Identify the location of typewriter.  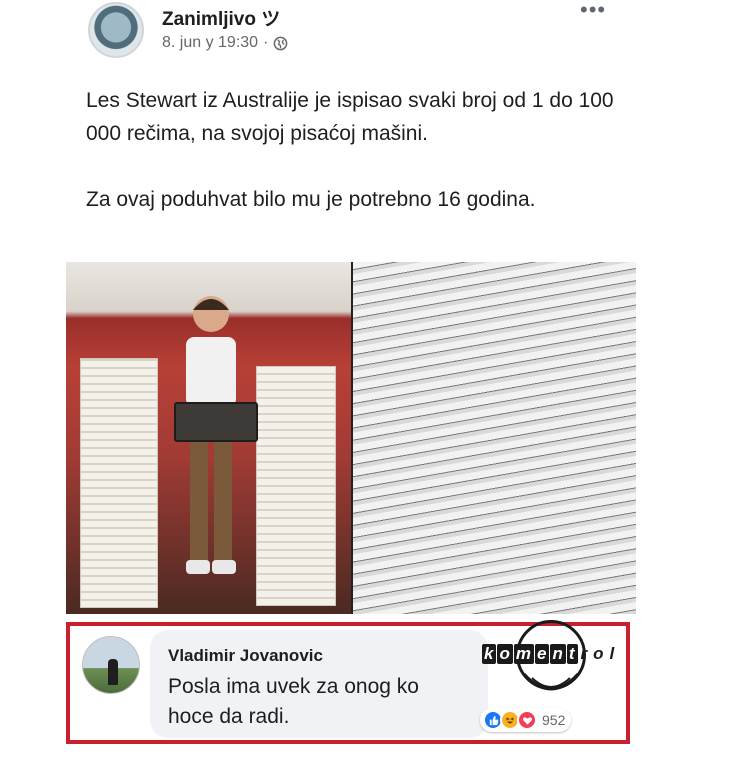
(216, 422).